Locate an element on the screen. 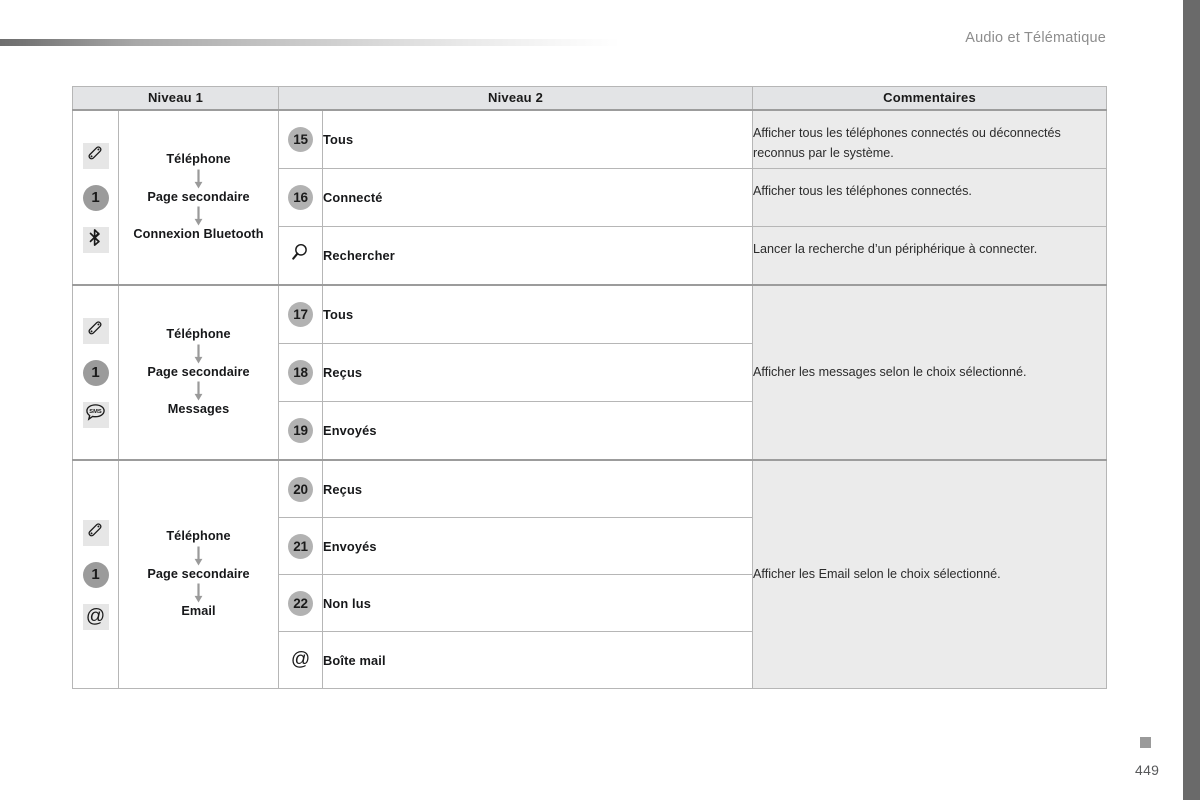  search-icon is located at coordinates (300, 255).